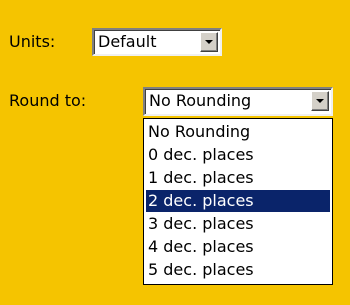 The height and width of the screenshot is (305, 350). What do you see at coordinates (238, 247) in the screenshot?
I see `option-4-dec-places: 4 dec. places` at bounding box center [238, 247].